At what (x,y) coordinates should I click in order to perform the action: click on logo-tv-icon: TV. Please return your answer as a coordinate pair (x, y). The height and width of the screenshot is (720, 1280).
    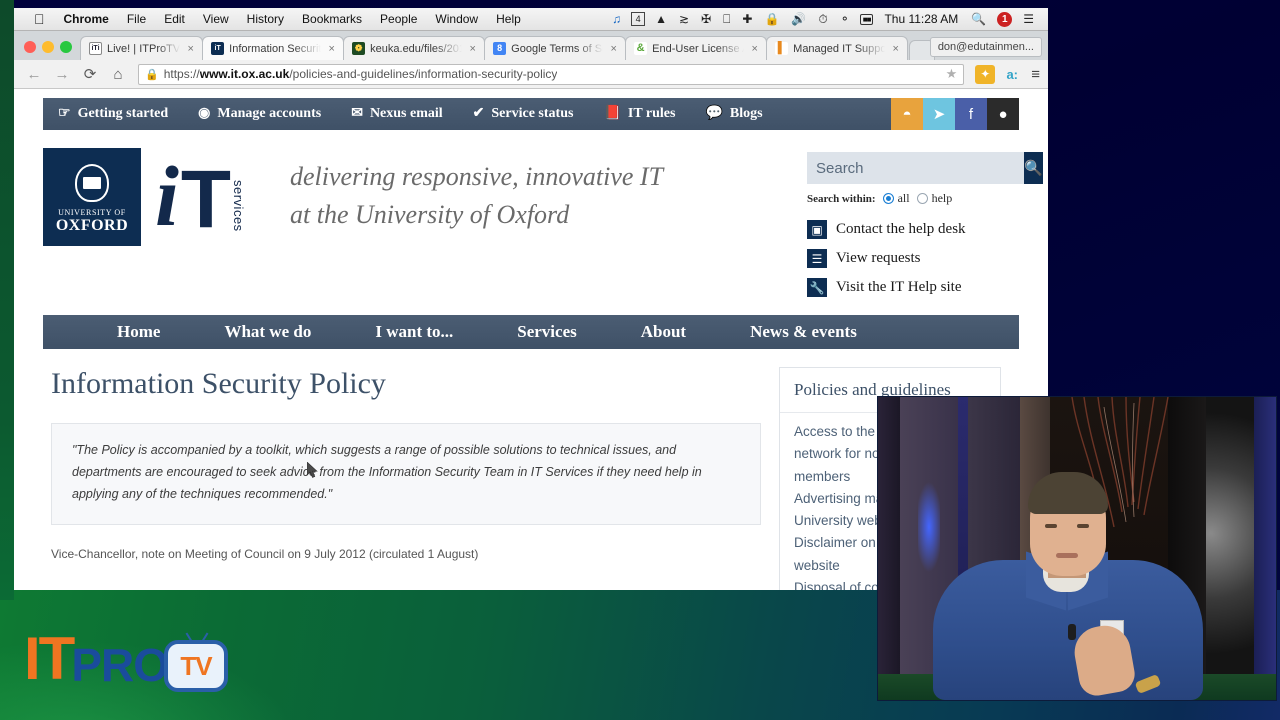
    Looking at the image, I should click on (196, 666).